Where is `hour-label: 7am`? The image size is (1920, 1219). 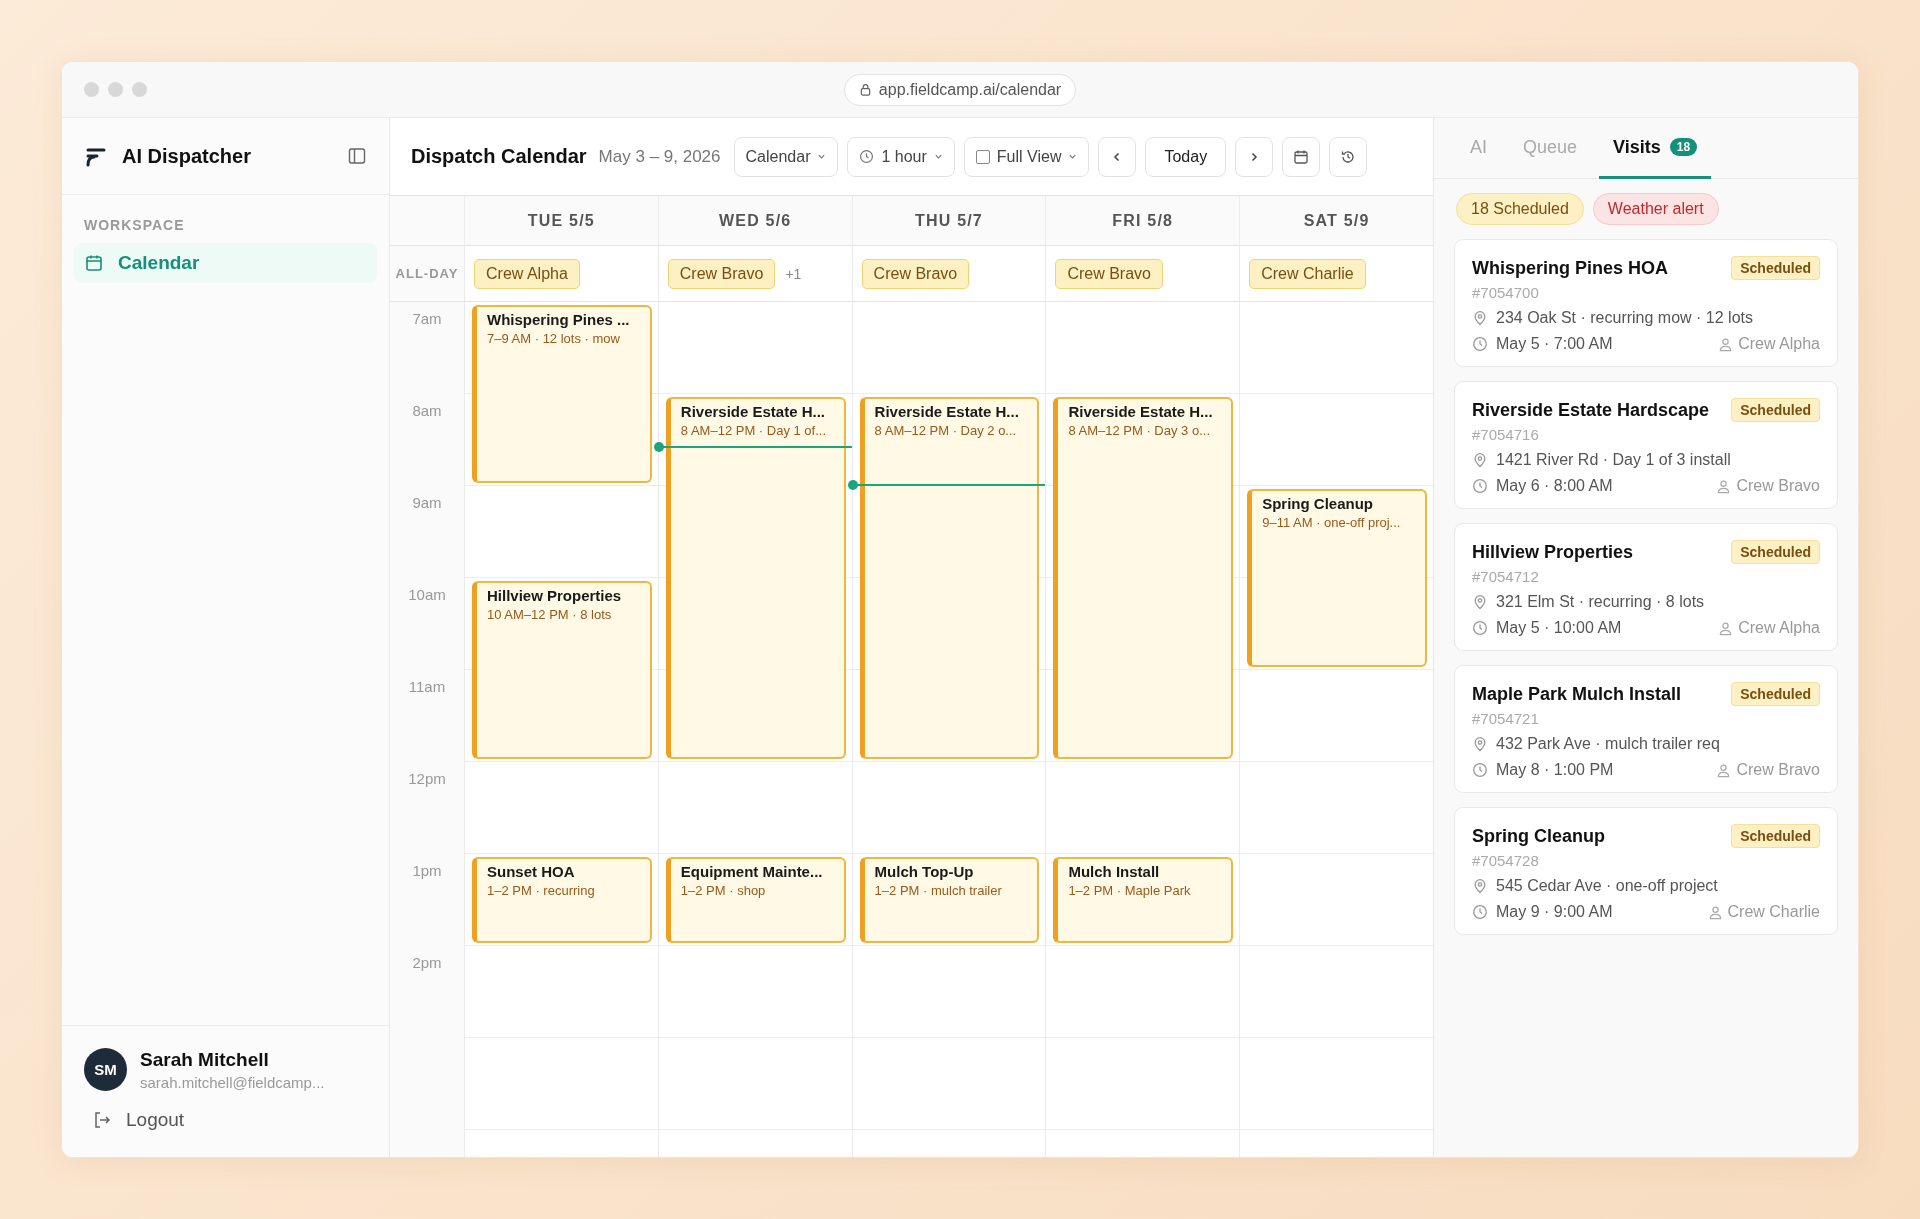 hour-label: 7am is located at coordinates (427, 318).